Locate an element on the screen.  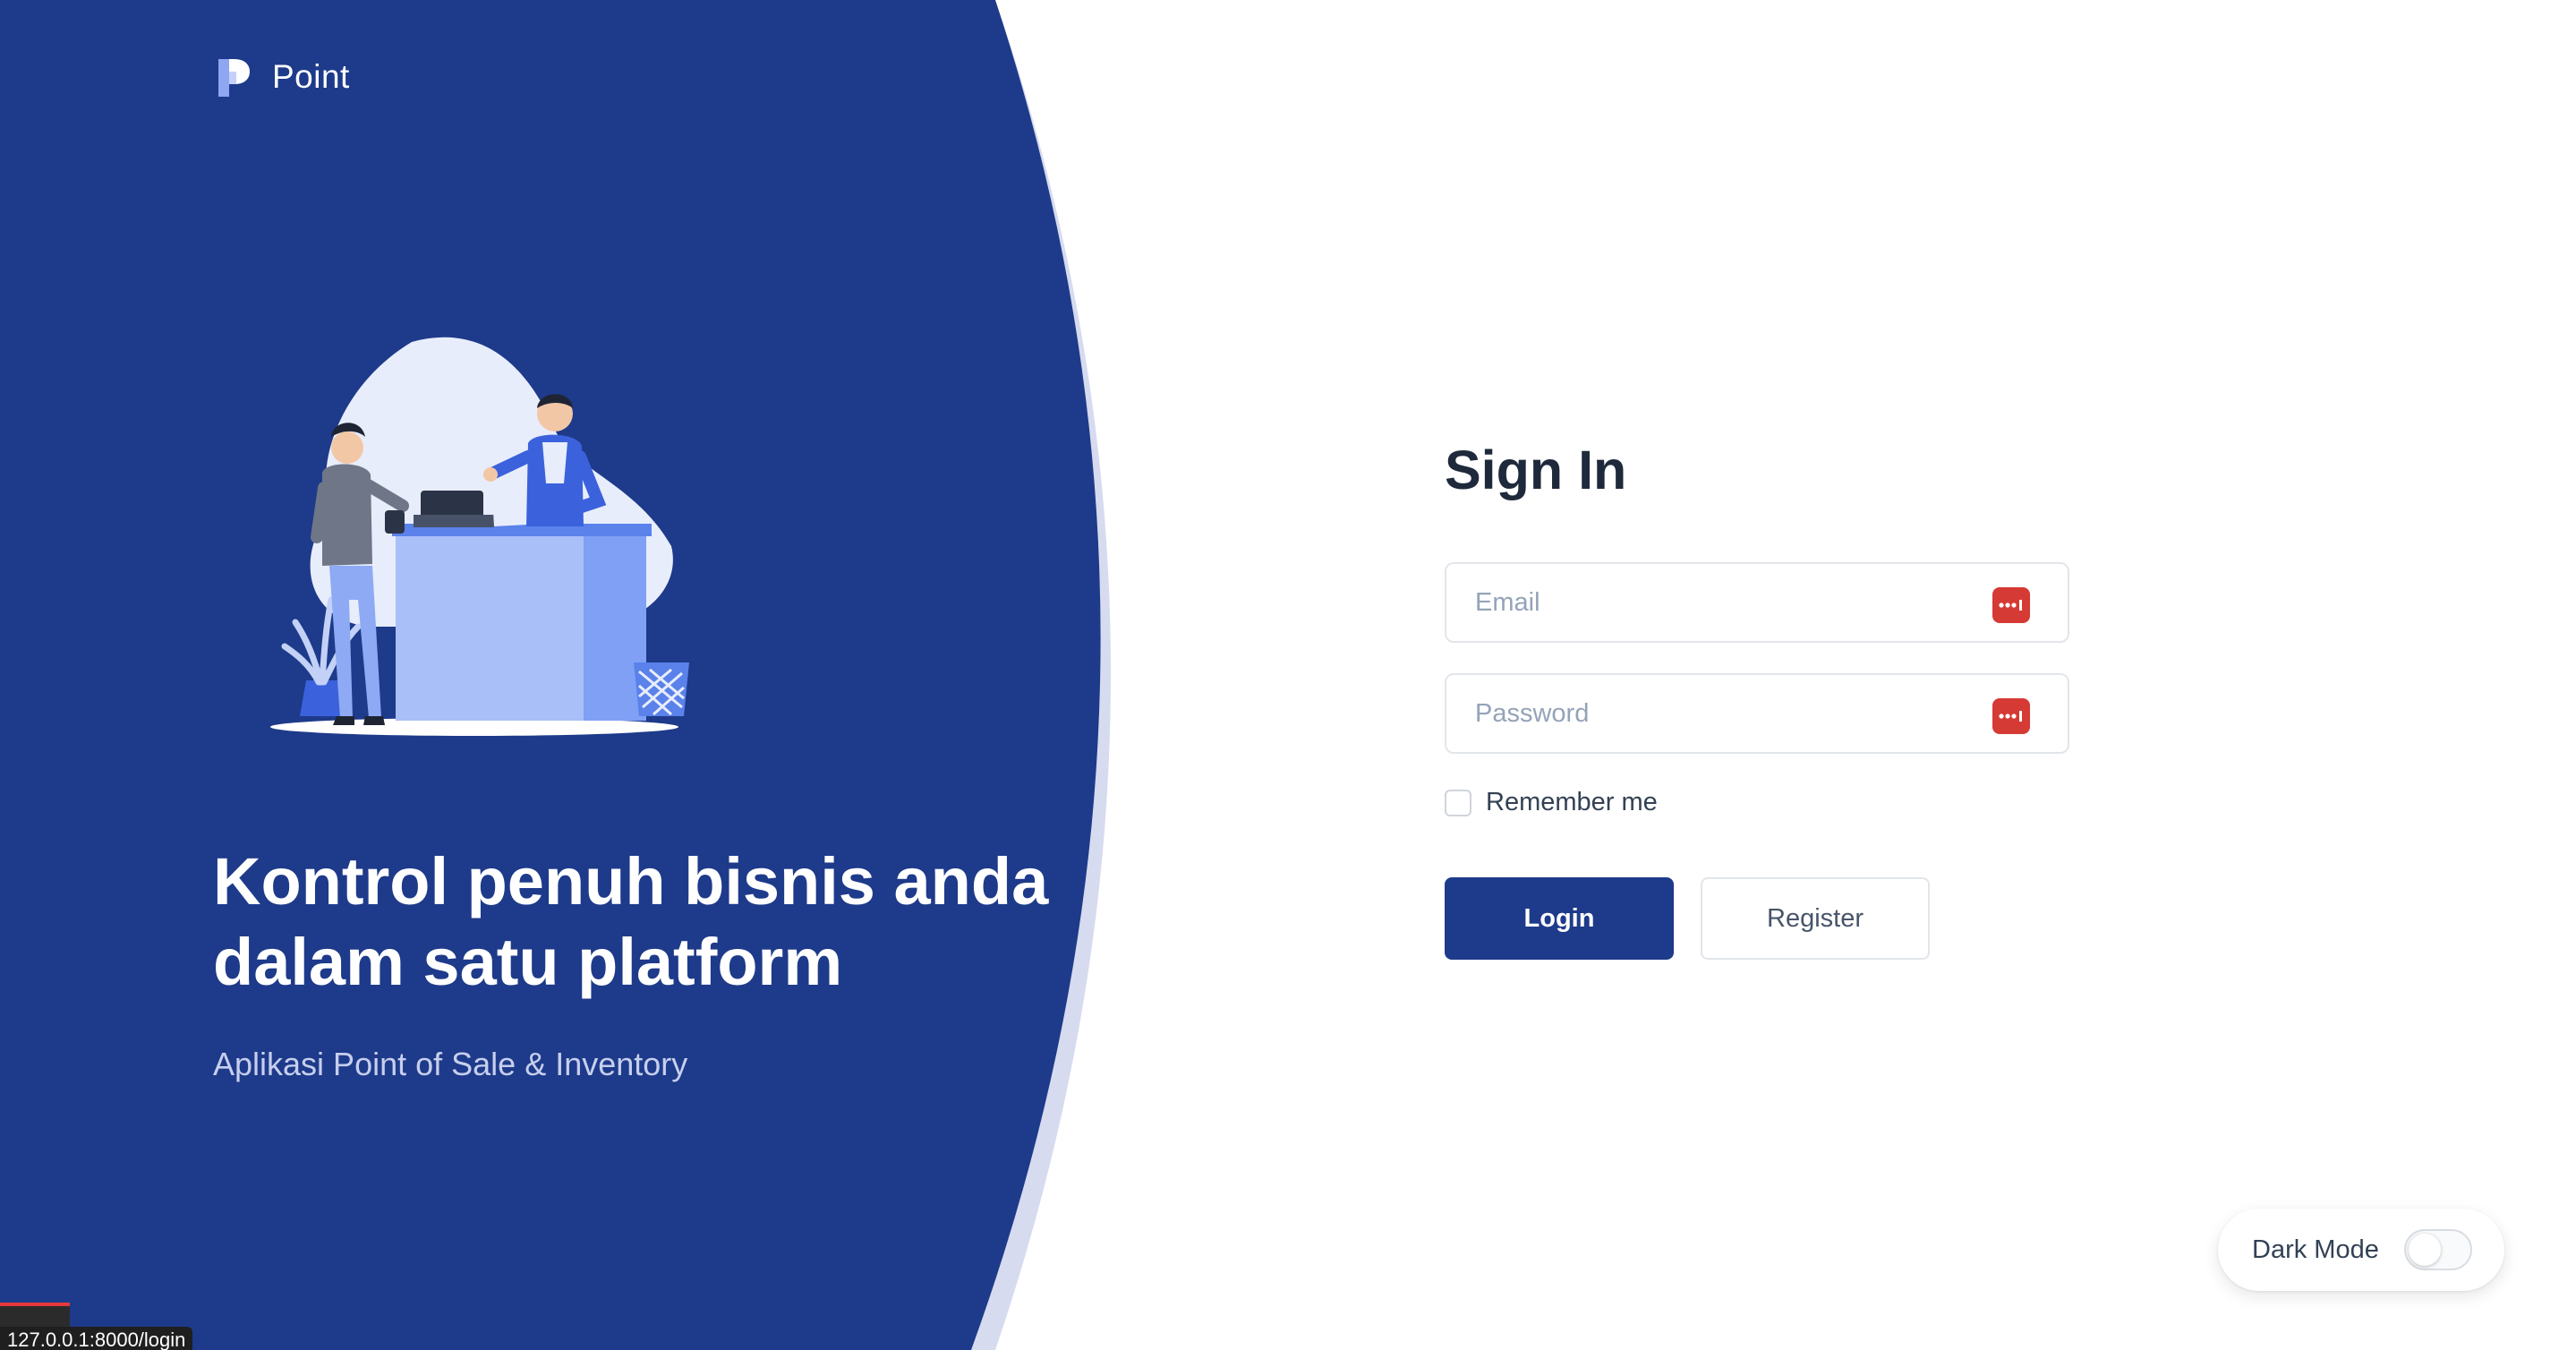
hero-headline-line2: dalam satu platform is located at coordinates (528, 962).